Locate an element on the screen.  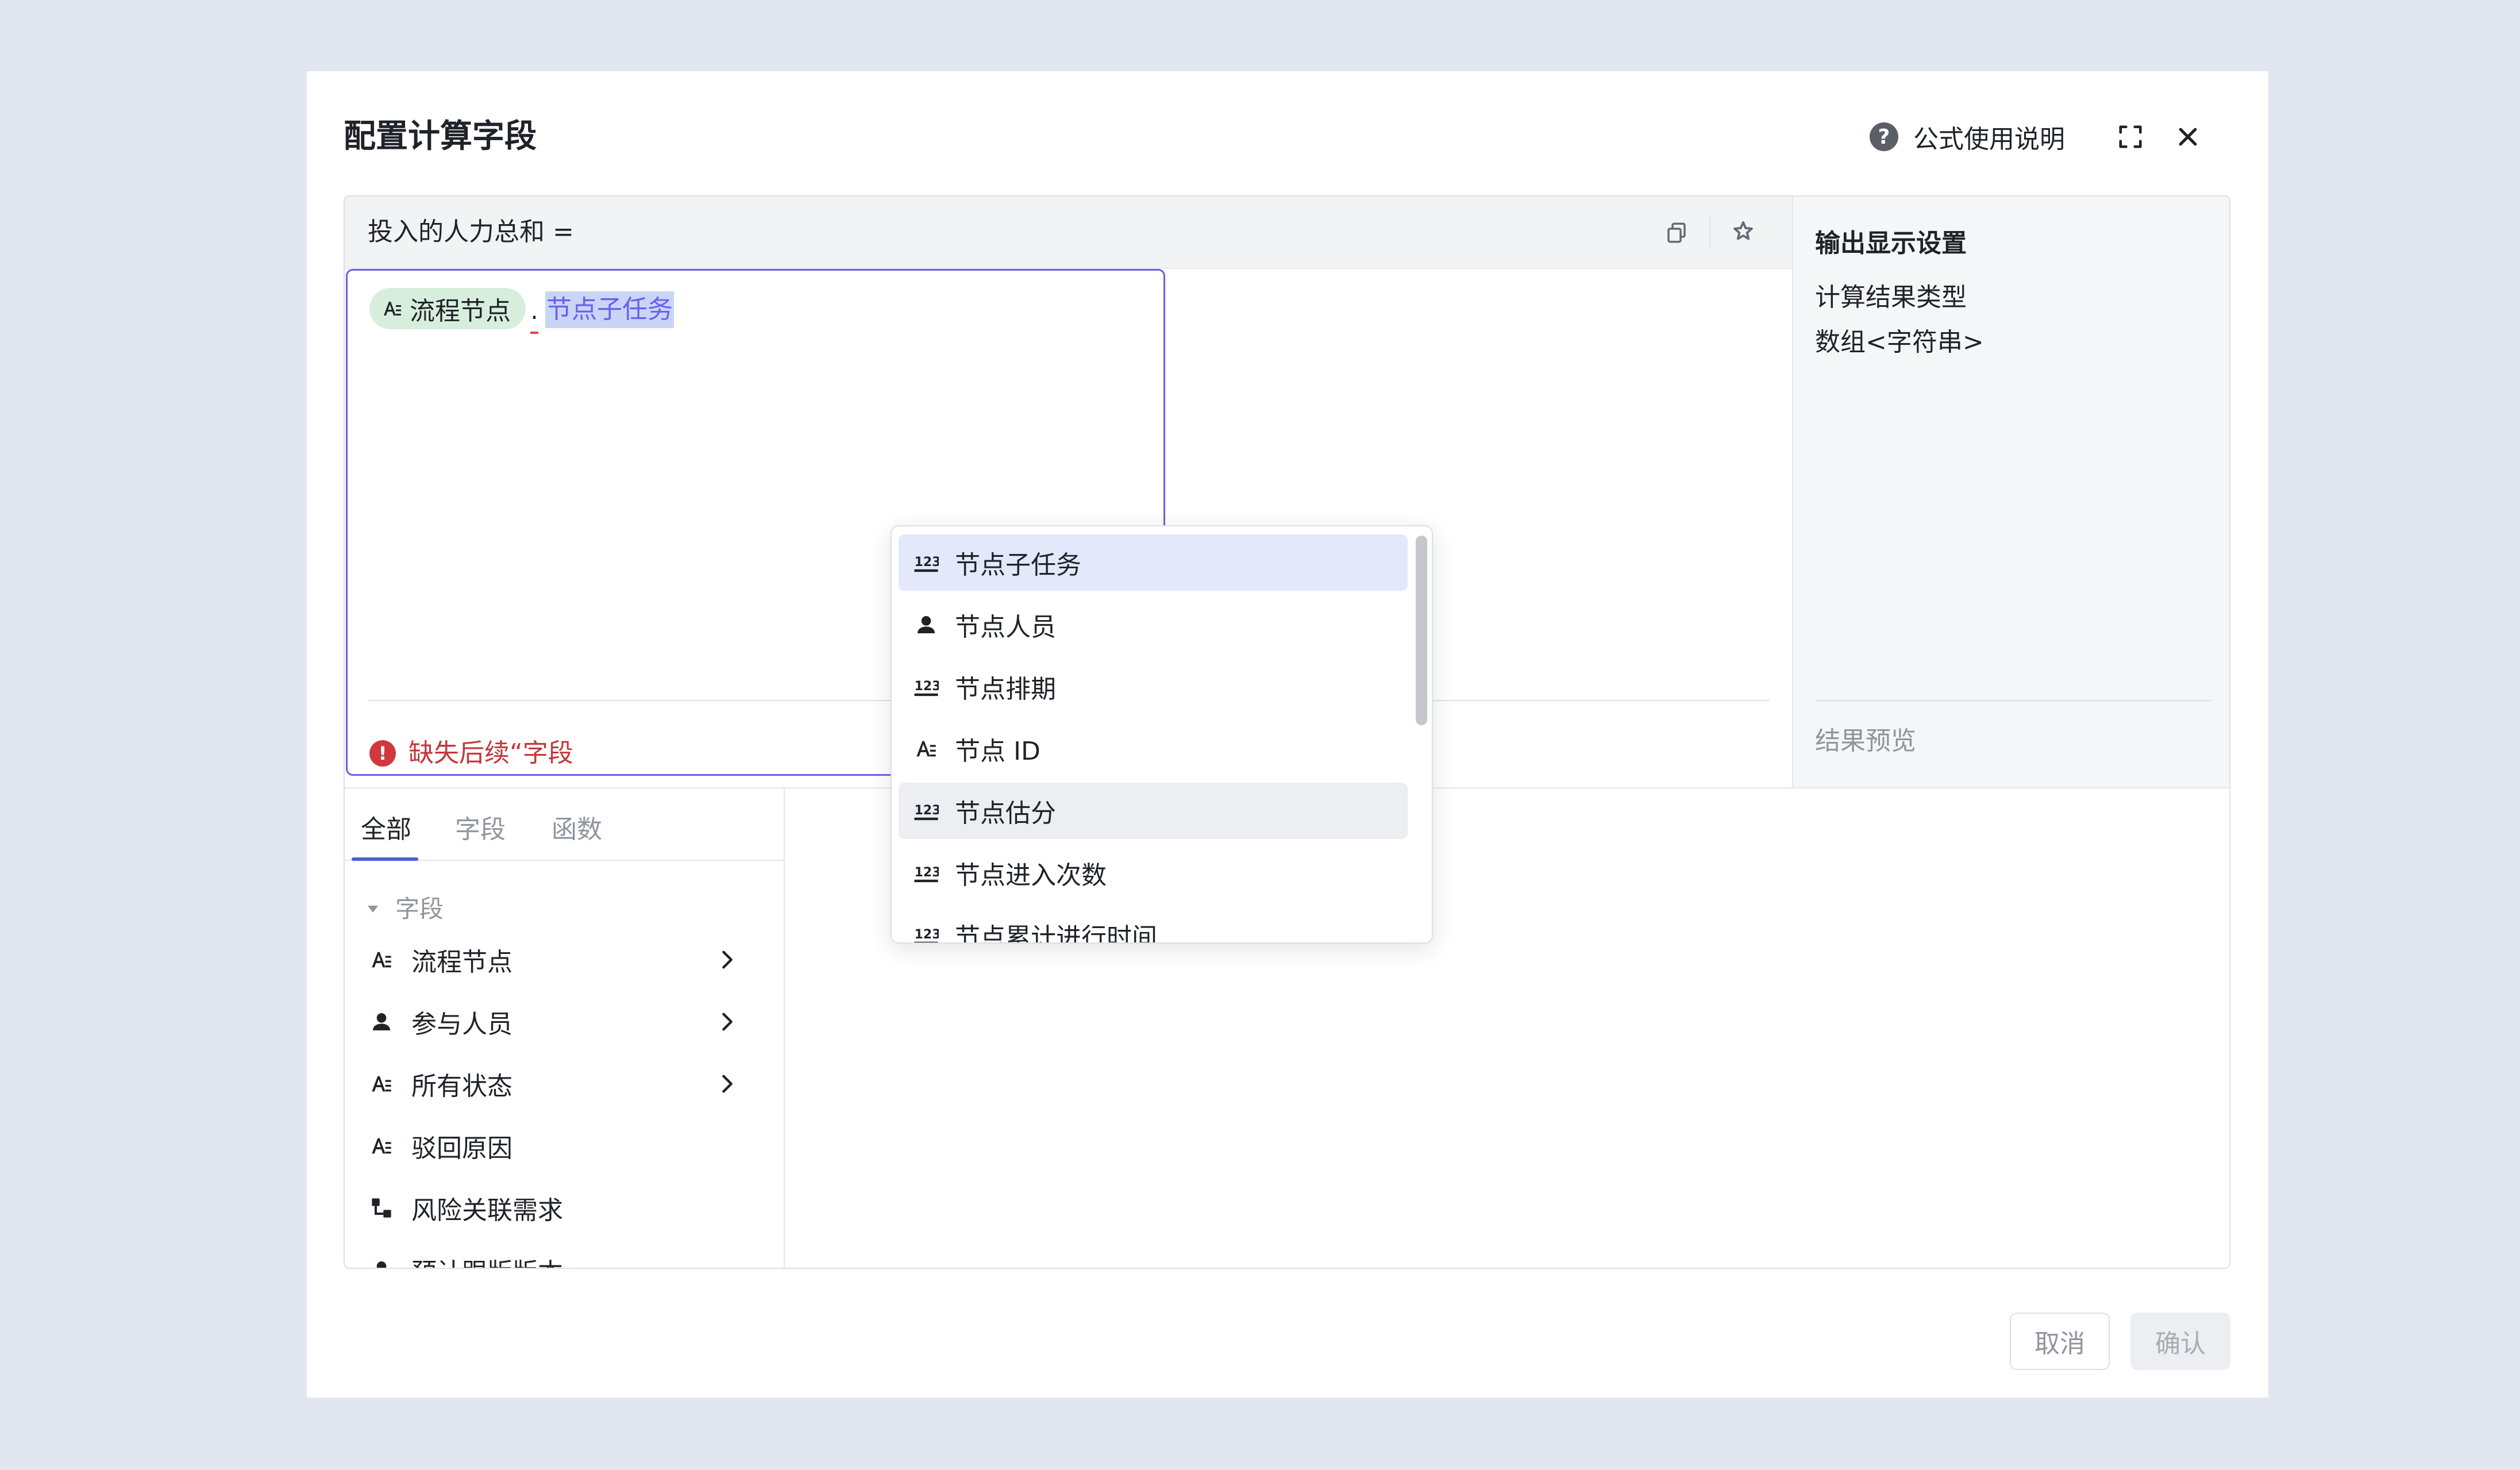
formula-help-link: ? 公式使用说明 is located at coordinates (1968, 136).